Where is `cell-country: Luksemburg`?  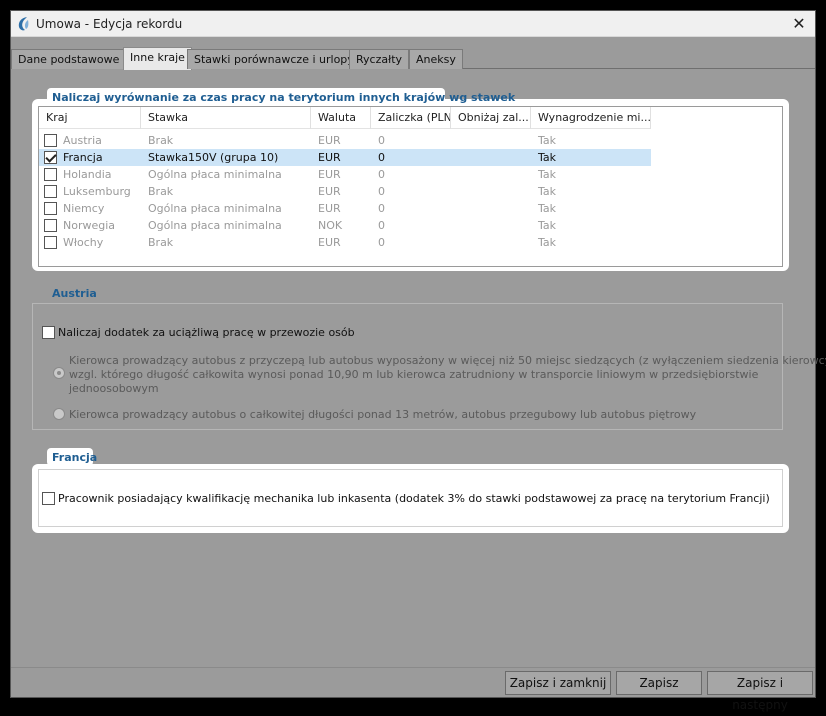 cell-country: Luksemburg is located at coordinates (97, 191).